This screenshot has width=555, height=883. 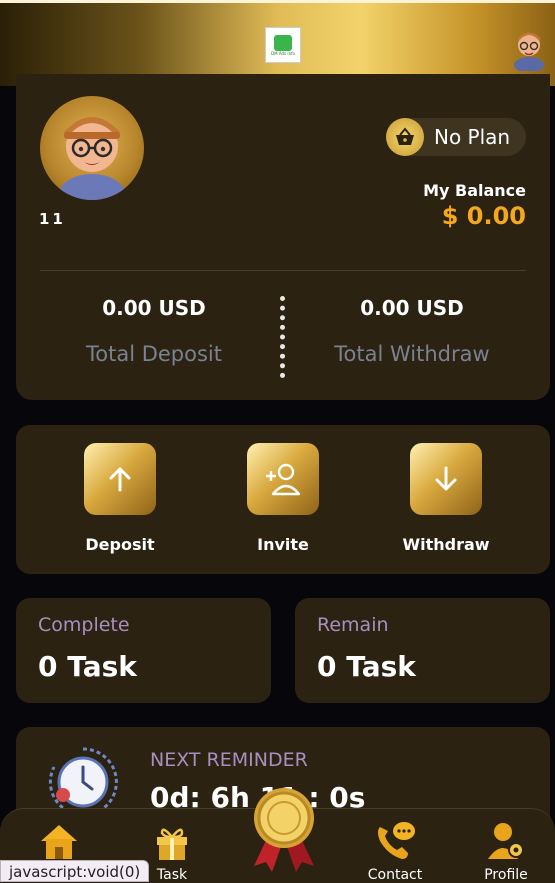 What do you see at coordinates (353, 625) in the screenshot?
I see `remain-label: Remain` at bounding box center [353, 625].